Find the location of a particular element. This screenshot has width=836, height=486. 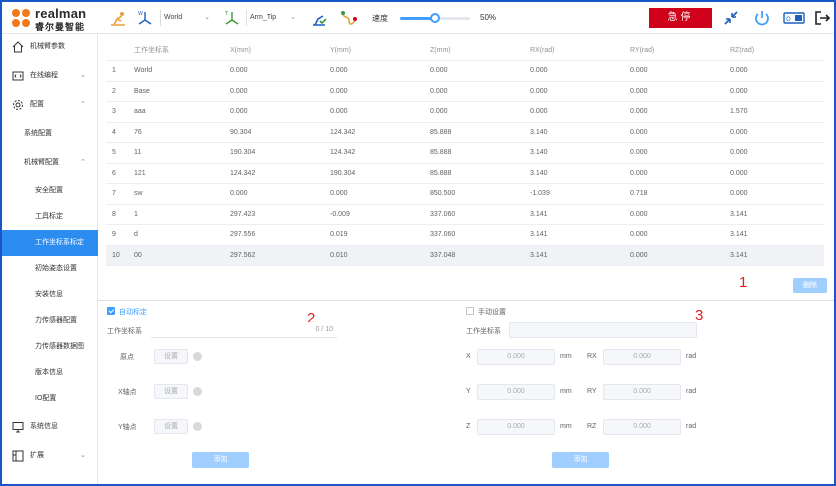

table-cell: 9 is located at coordinates (117, 235).